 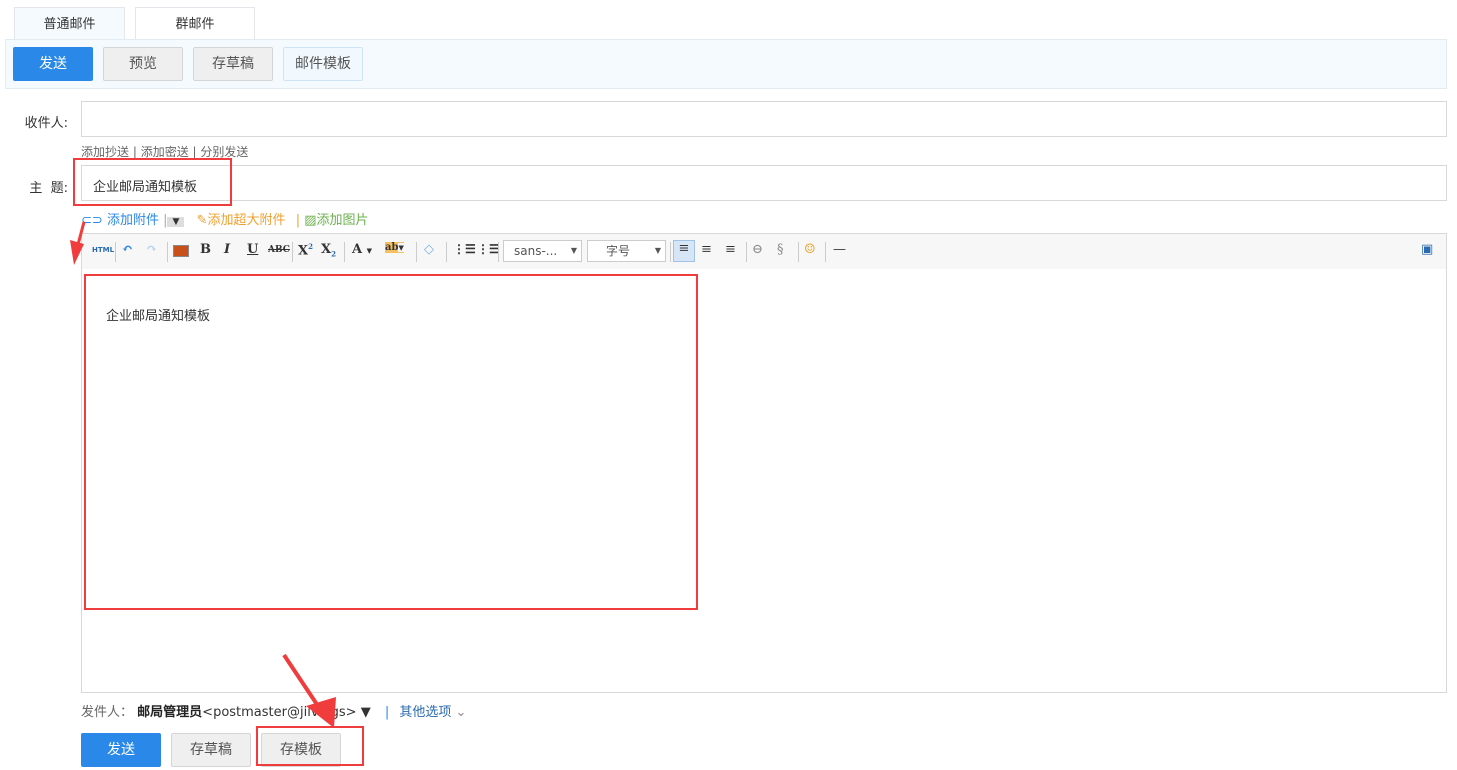 What do you see at coordinates (203, 474) in the screenshot?
I see `annotation-arrows` at bounding box center [203, 474].